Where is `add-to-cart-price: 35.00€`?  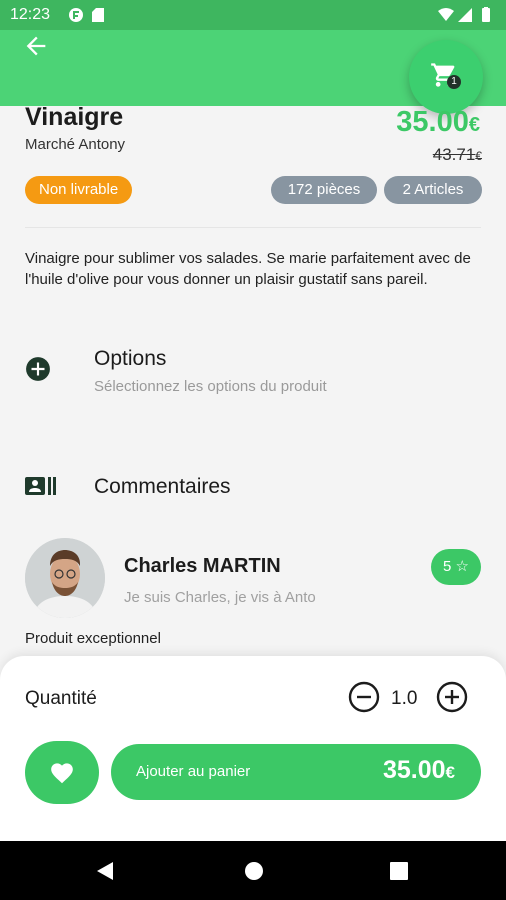 add-to-cart-price: 35.00€ is located at coordinates (419, 770).